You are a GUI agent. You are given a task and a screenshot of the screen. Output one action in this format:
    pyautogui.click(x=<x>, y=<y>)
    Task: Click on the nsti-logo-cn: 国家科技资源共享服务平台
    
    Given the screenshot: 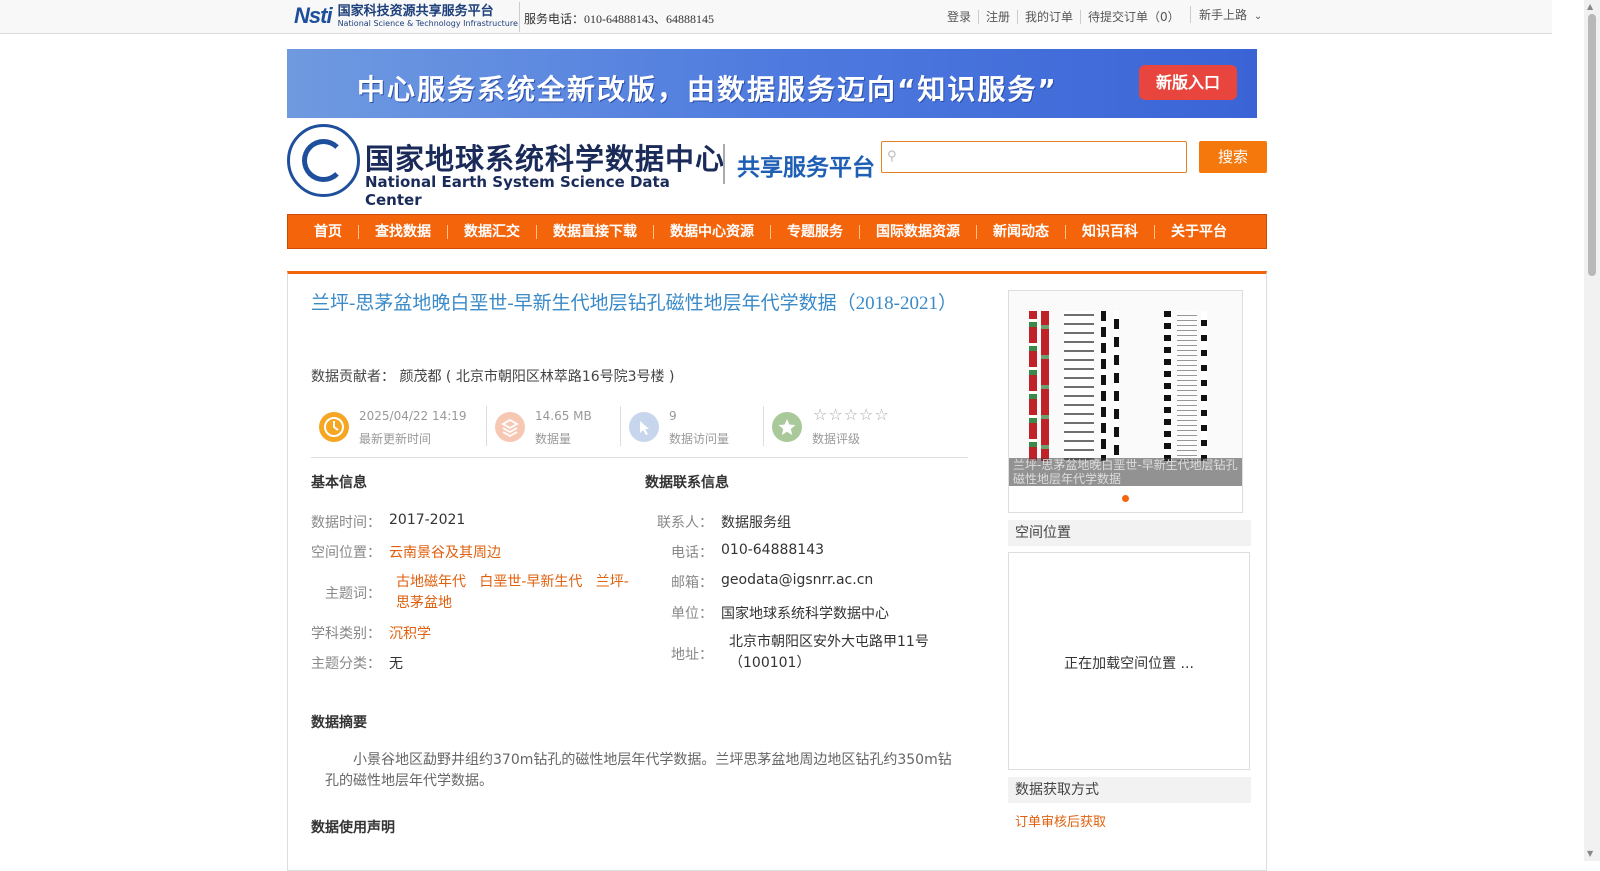 What is the action you would take?
    pyautogui.click(x=415, y=11)
    